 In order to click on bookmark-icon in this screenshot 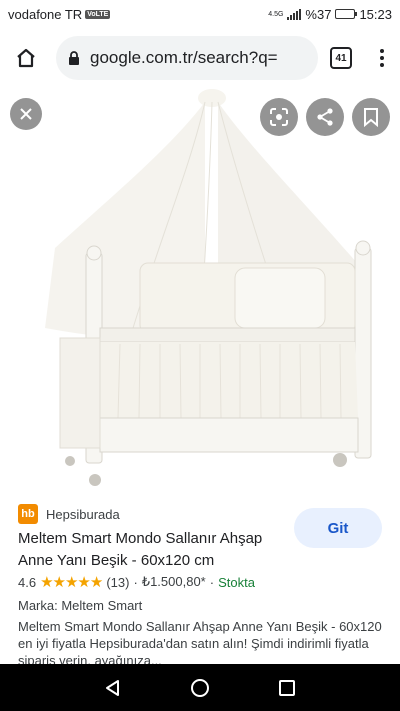, I will do `click(371, 117)`.